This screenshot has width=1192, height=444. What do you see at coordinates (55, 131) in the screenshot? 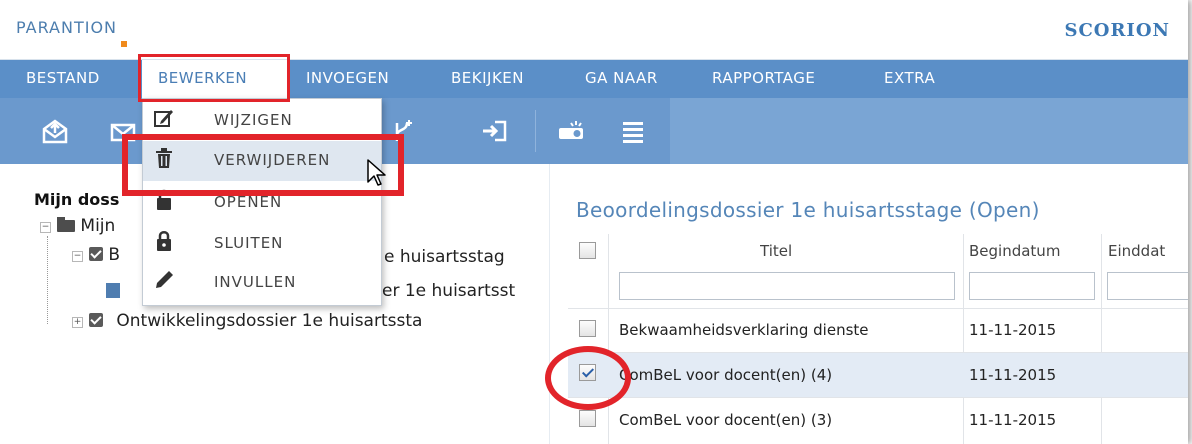
I see `envelope-up-icon` at bounding box center [55, 131].